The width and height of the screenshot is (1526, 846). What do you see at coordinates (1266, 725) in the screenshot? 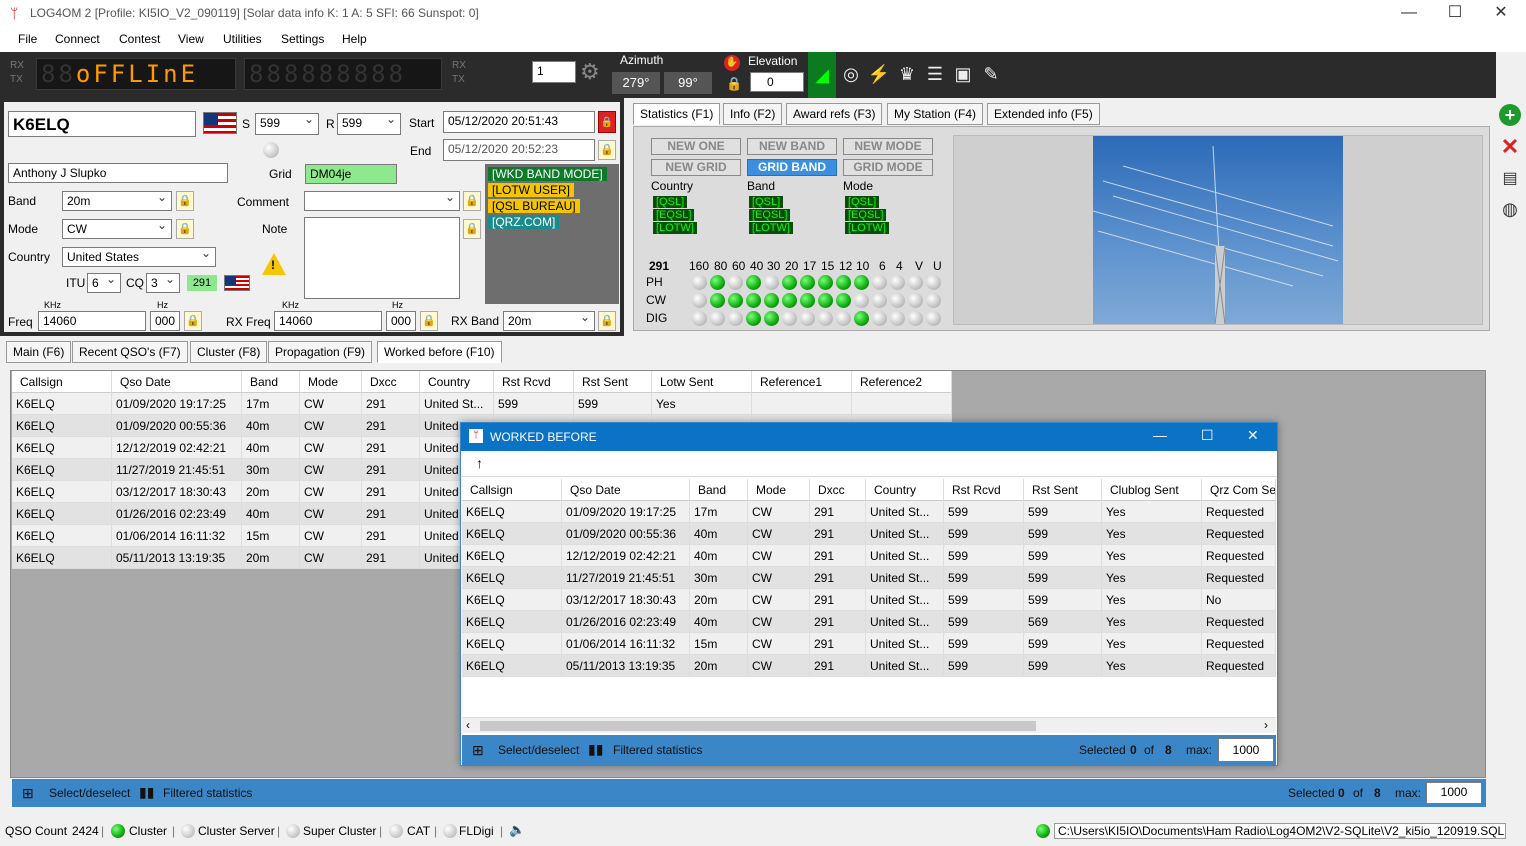
I see `scroll-right-icon: ›` at bounding box center [1266, 725].